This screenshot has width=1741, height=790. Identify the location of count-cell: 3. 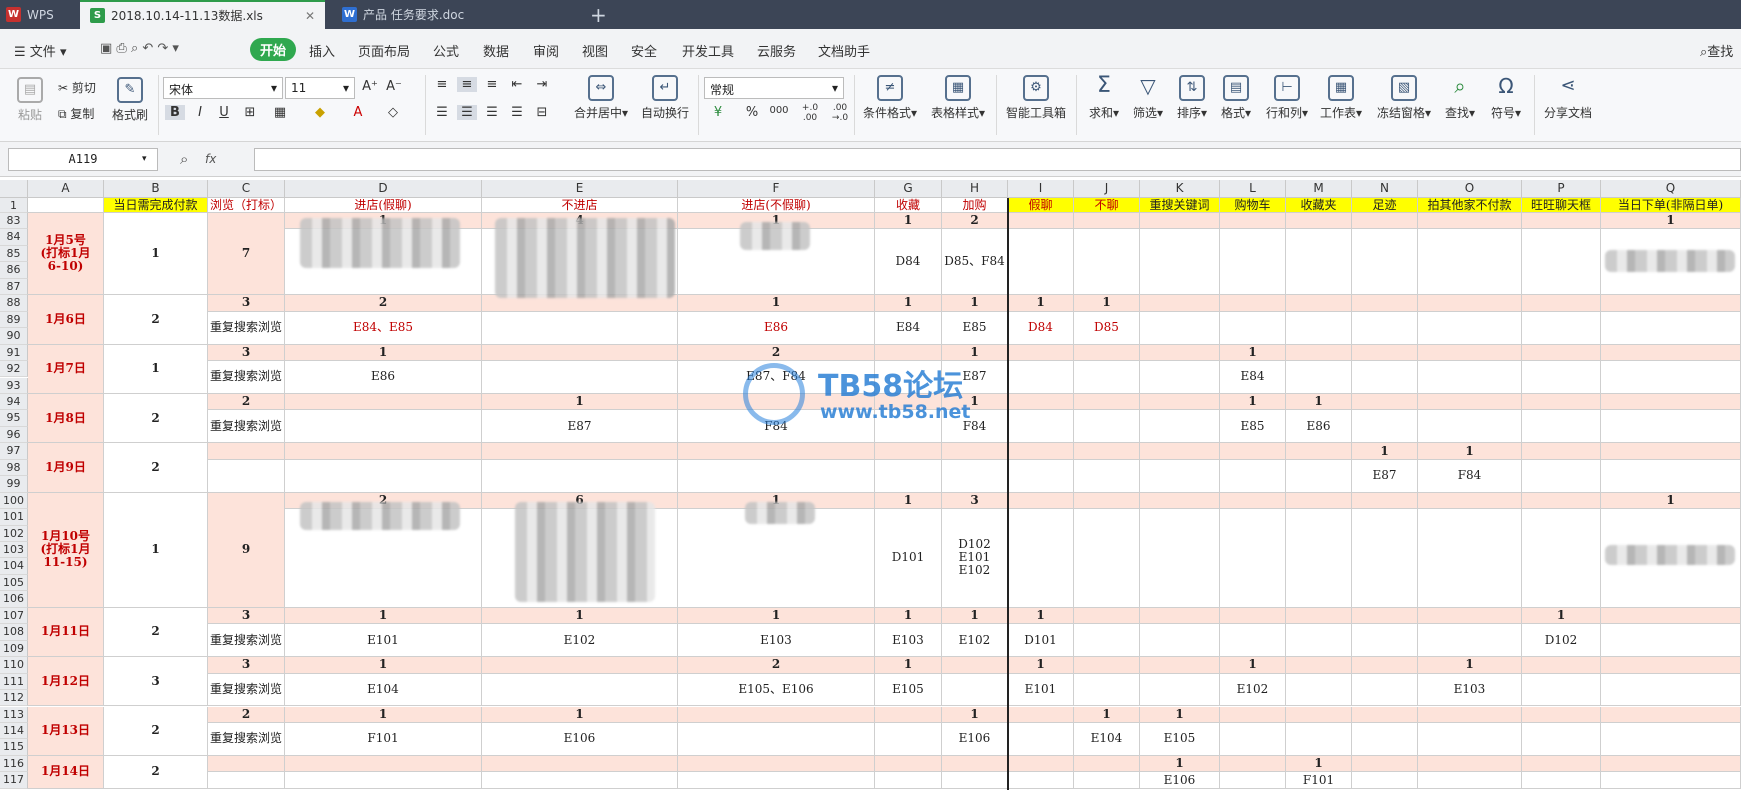
(975, 501).